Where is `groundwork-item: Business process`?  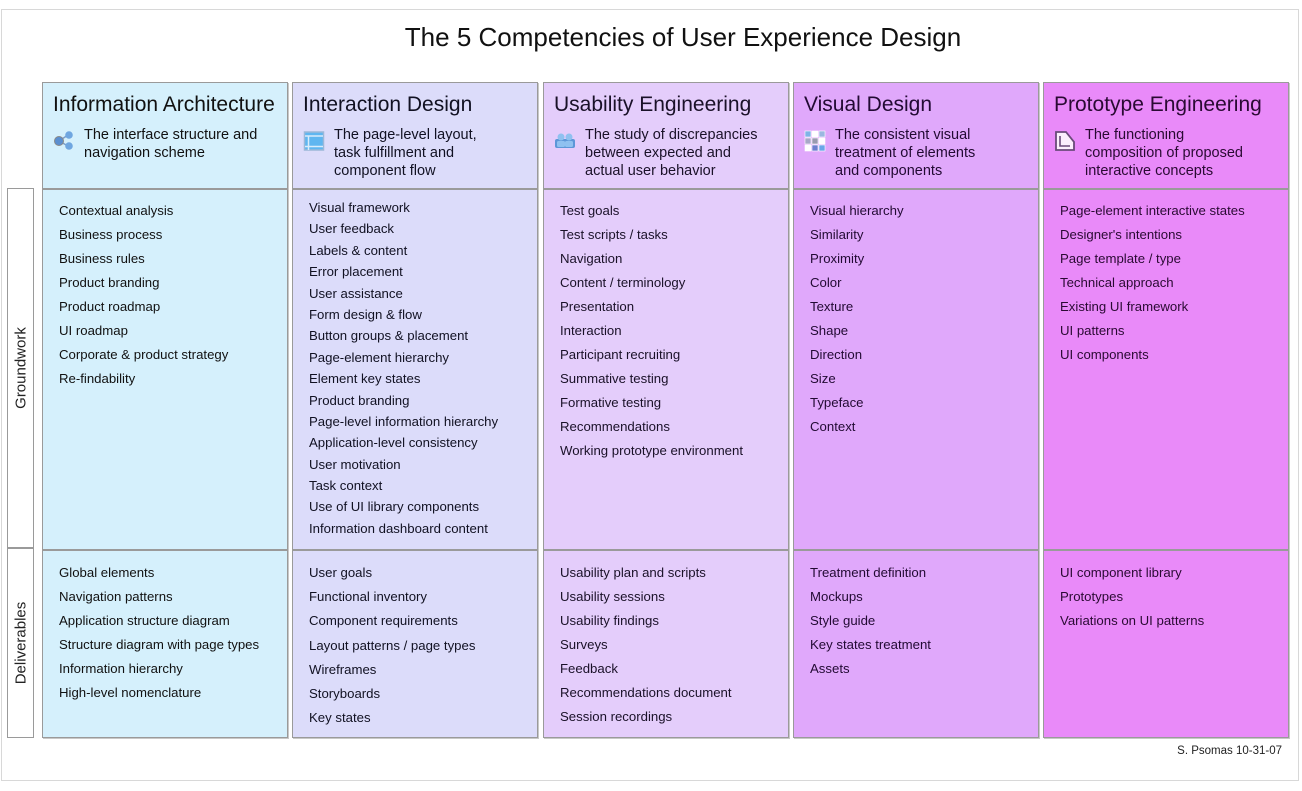 groundwork-item: Business process is located at coordinates (111, 234).